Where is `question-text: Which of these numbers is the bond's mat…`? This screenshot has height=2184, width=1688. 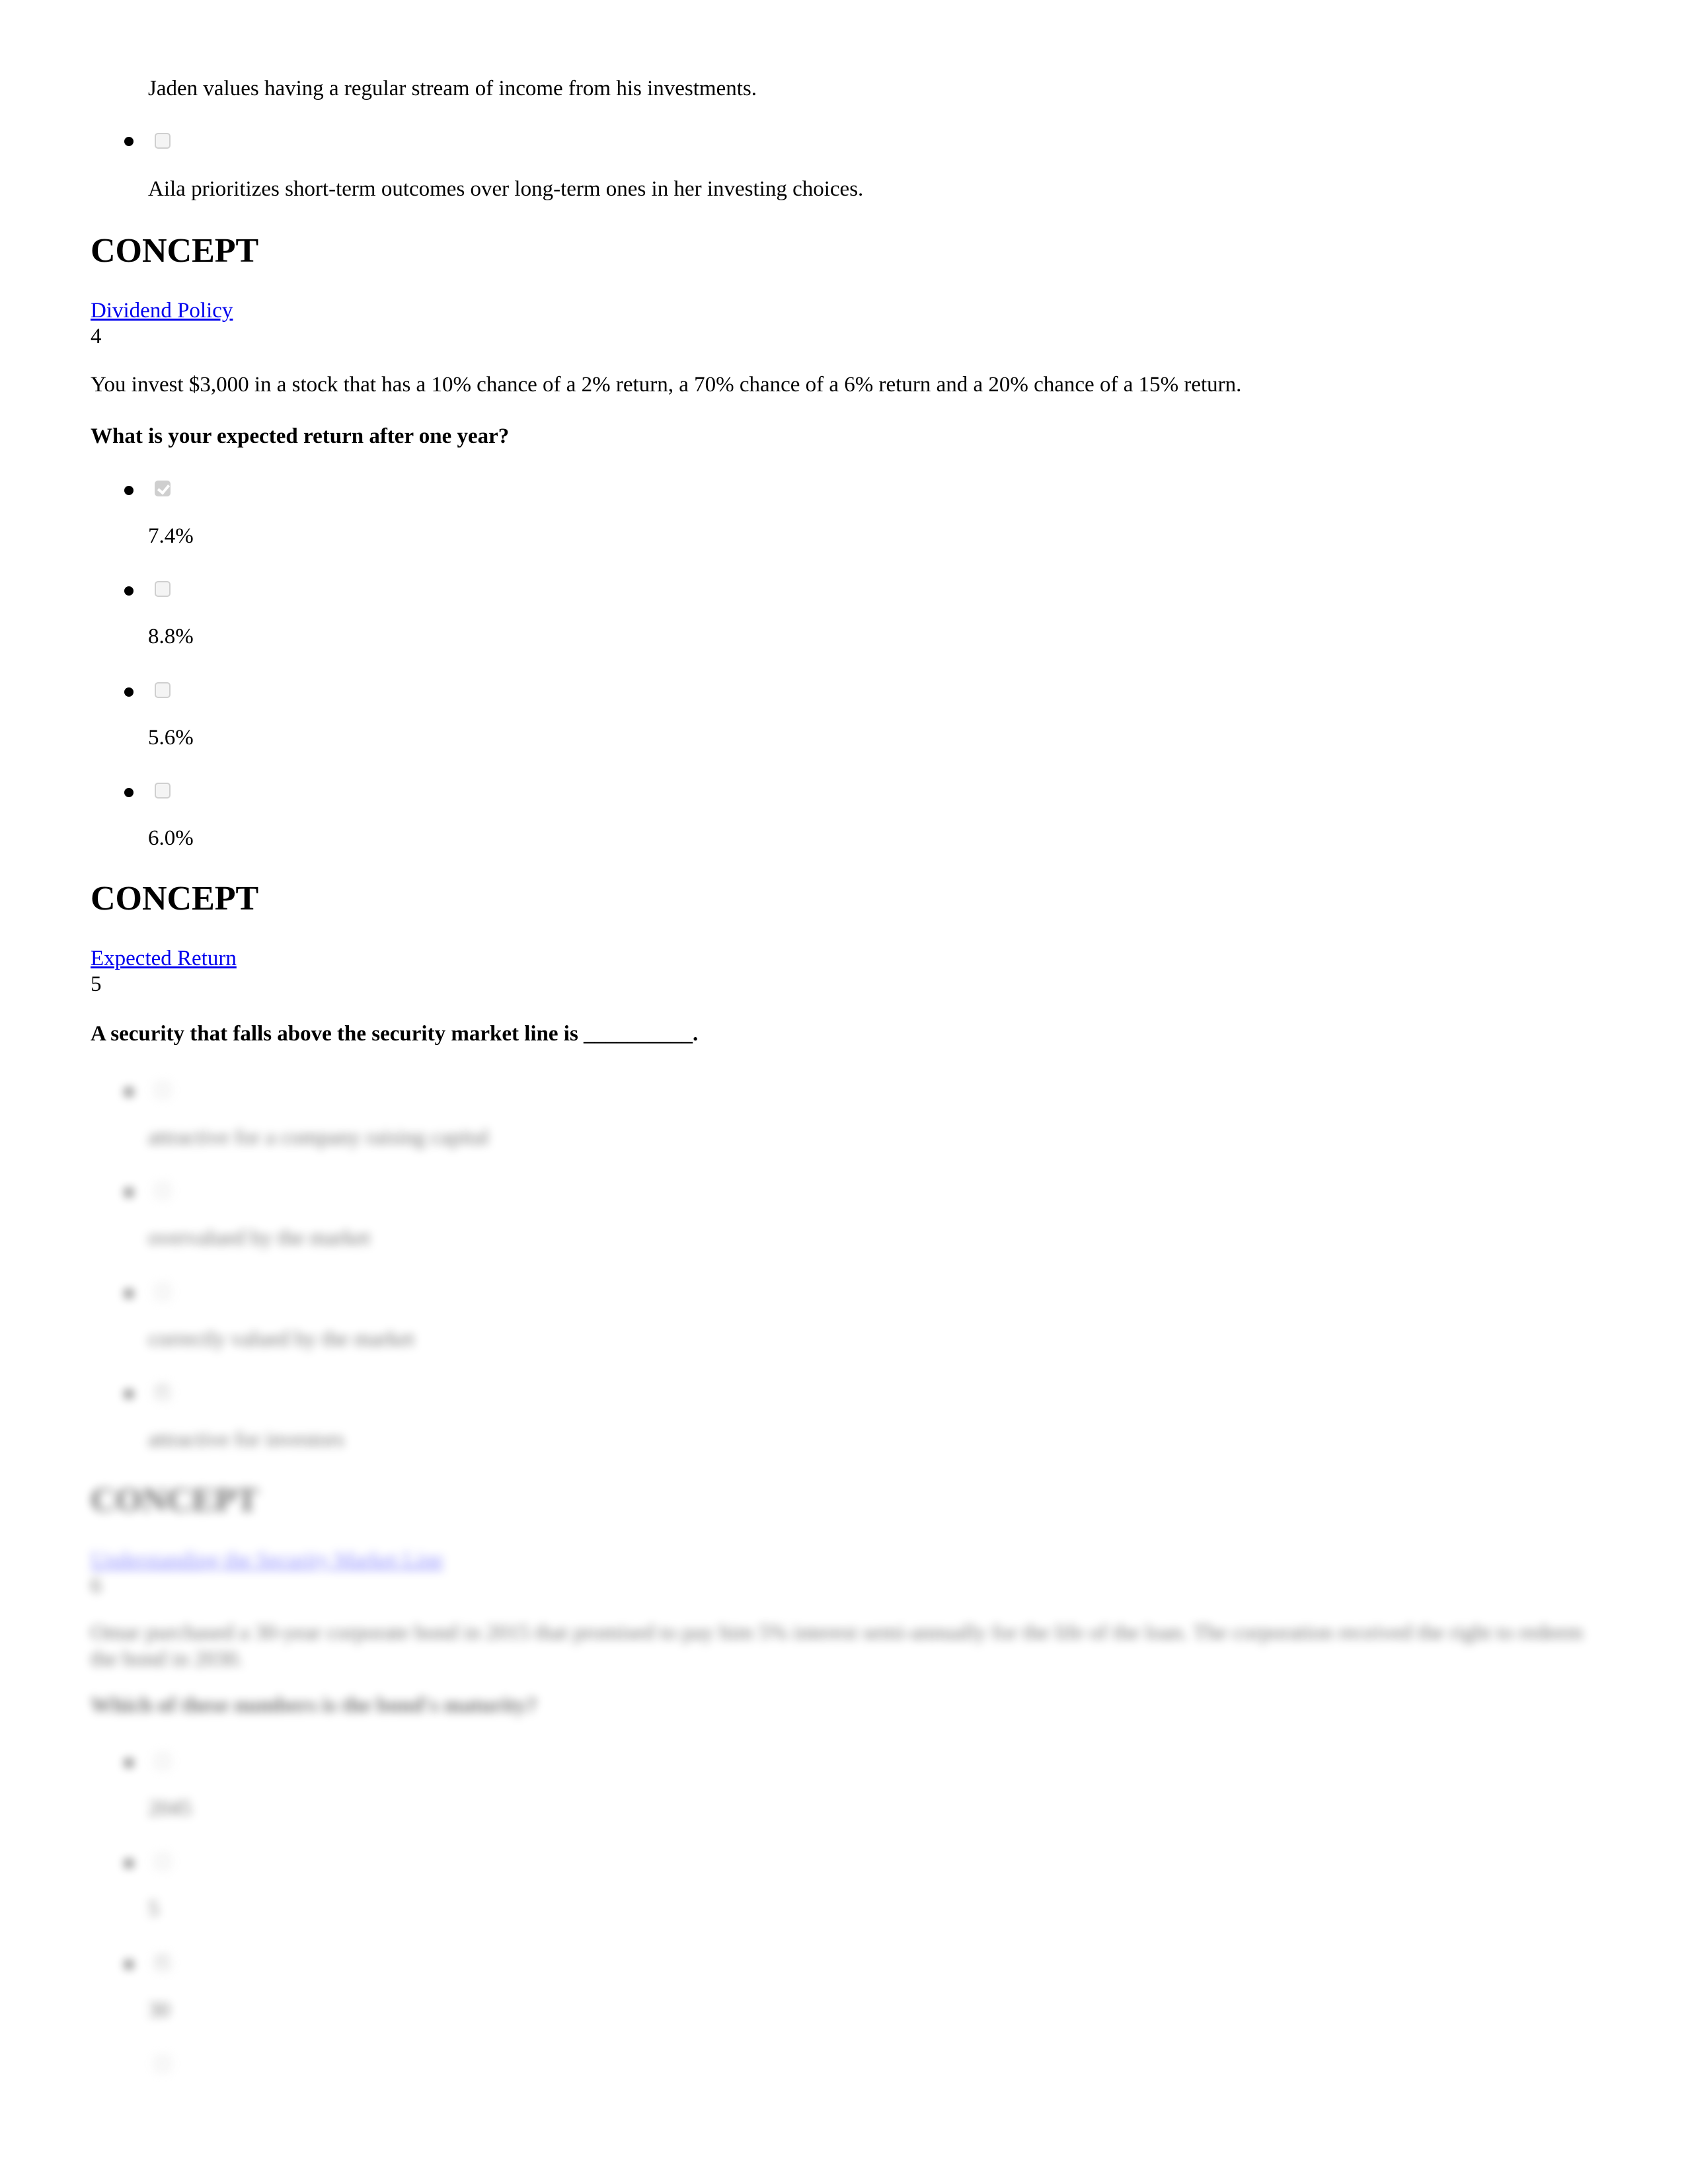
question-text: Which of these numbers is the bond's mat… is located at coordinates (314, 1706).